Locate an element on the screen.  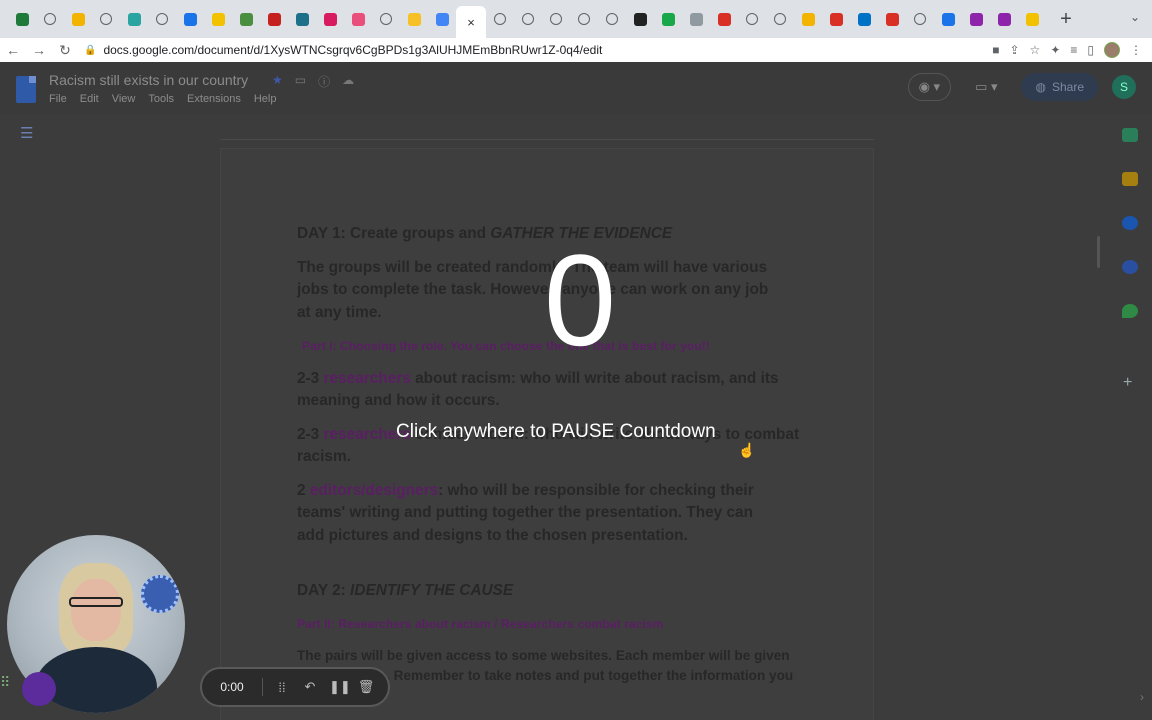
drag-handle-icon: ⠿ is located at coordinates (5, 682).